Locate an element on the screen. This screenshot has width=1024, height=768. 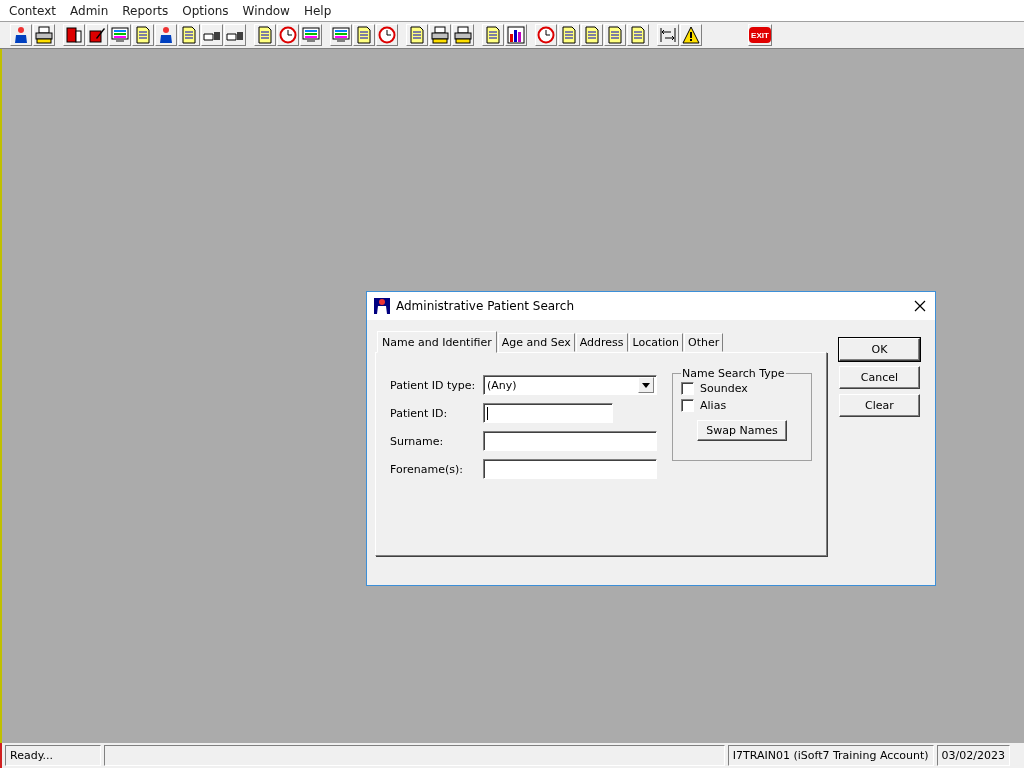
menu-item: Context is located at coordinates (32, 10).